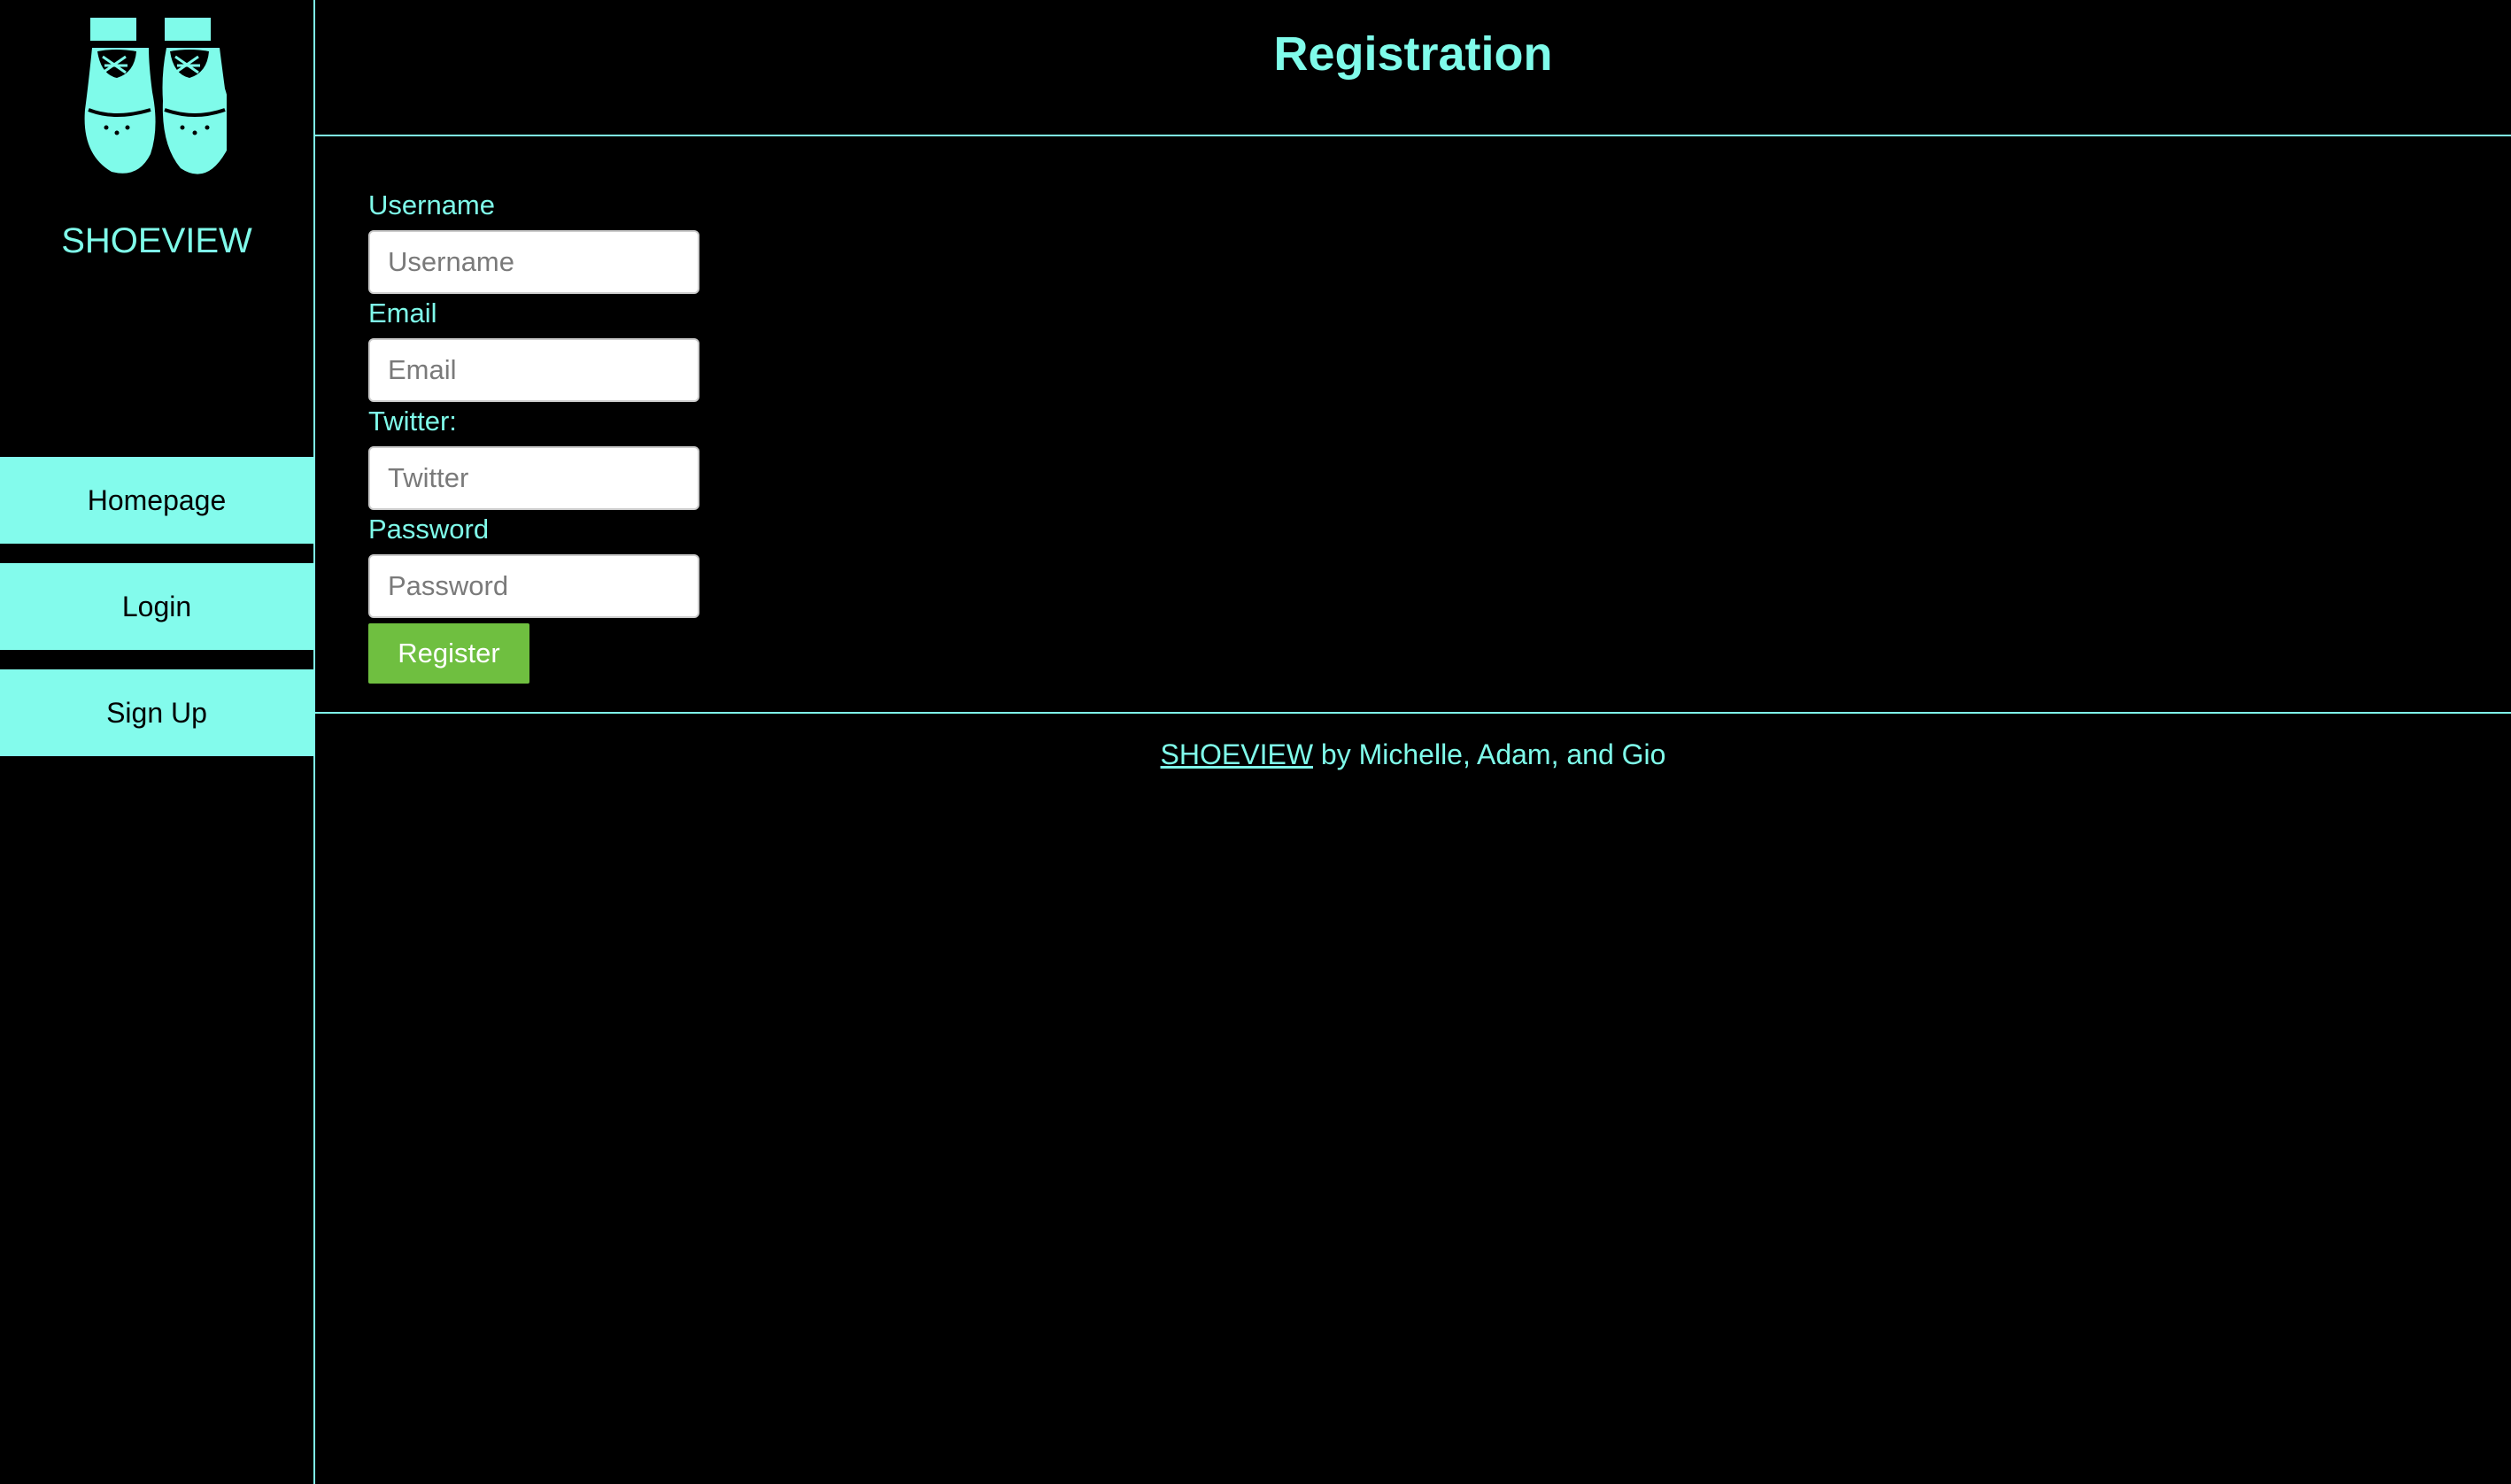 This screenshot has height=1484, width=2511. I want to click on brand-name: SHOEVIEW, so click(156, 240).